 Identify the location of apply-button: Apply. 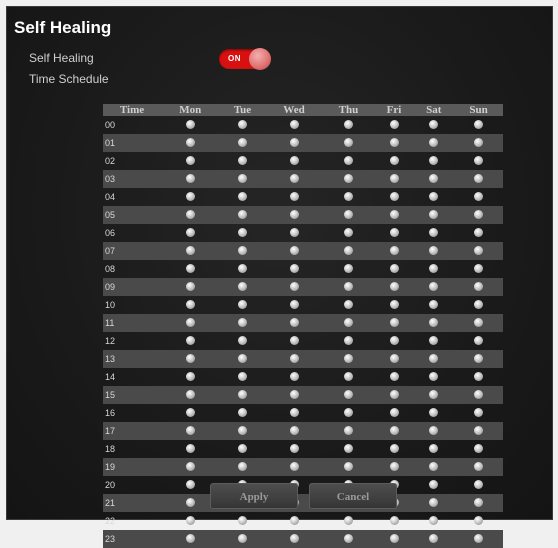
(254, 496).